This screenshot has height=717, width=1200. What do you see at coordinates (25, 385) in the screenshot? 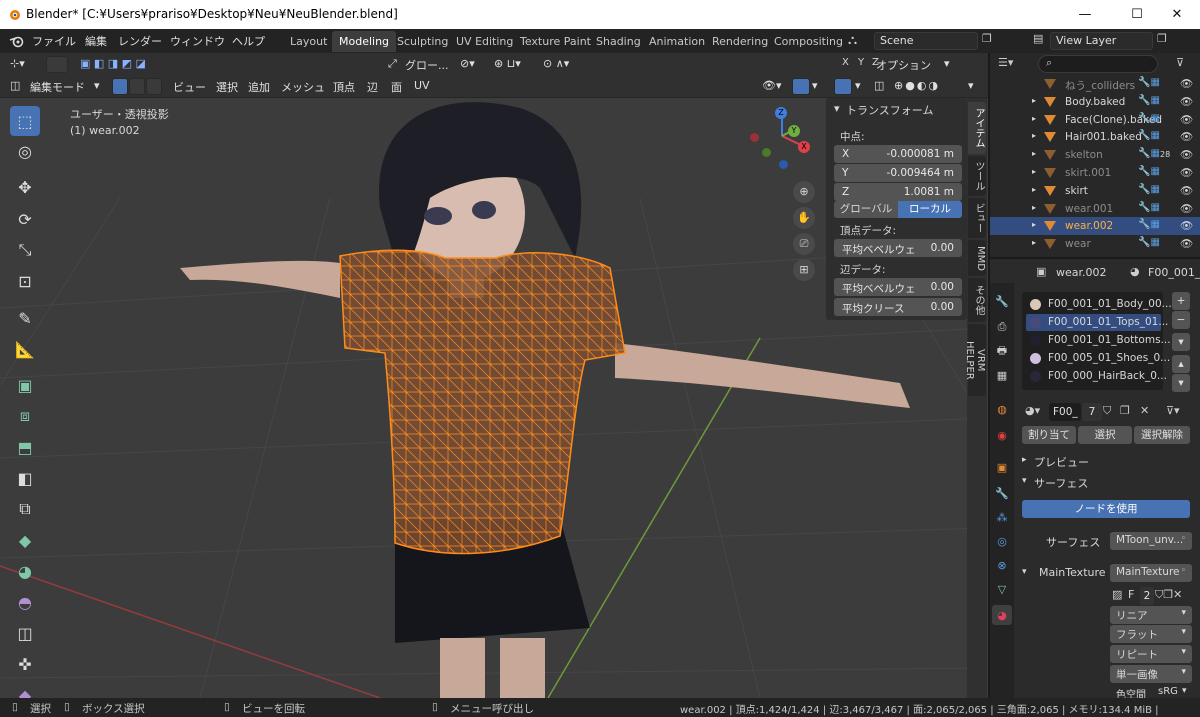
I see `add-cube-tool-icon: ▣` at bounding box center [25, 385].